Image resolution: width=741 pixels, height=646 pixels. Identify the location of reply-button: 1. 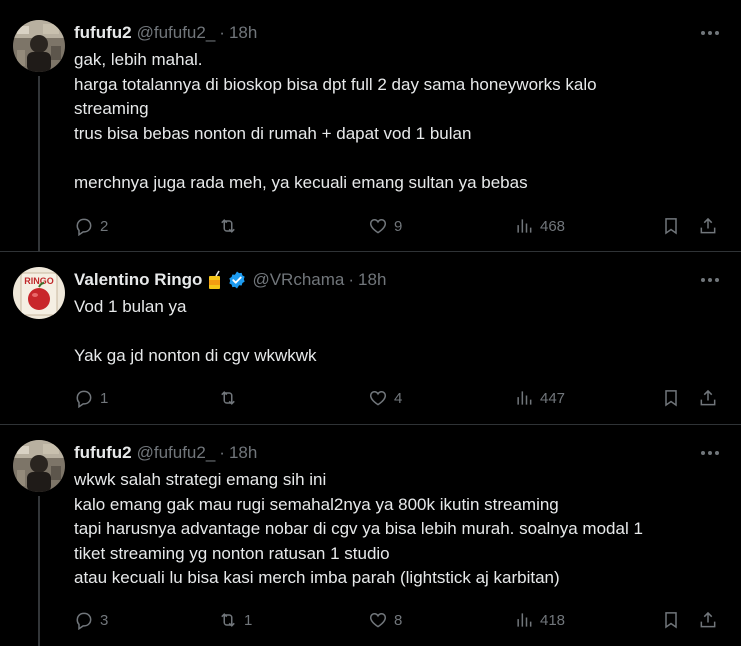
(91, 398).